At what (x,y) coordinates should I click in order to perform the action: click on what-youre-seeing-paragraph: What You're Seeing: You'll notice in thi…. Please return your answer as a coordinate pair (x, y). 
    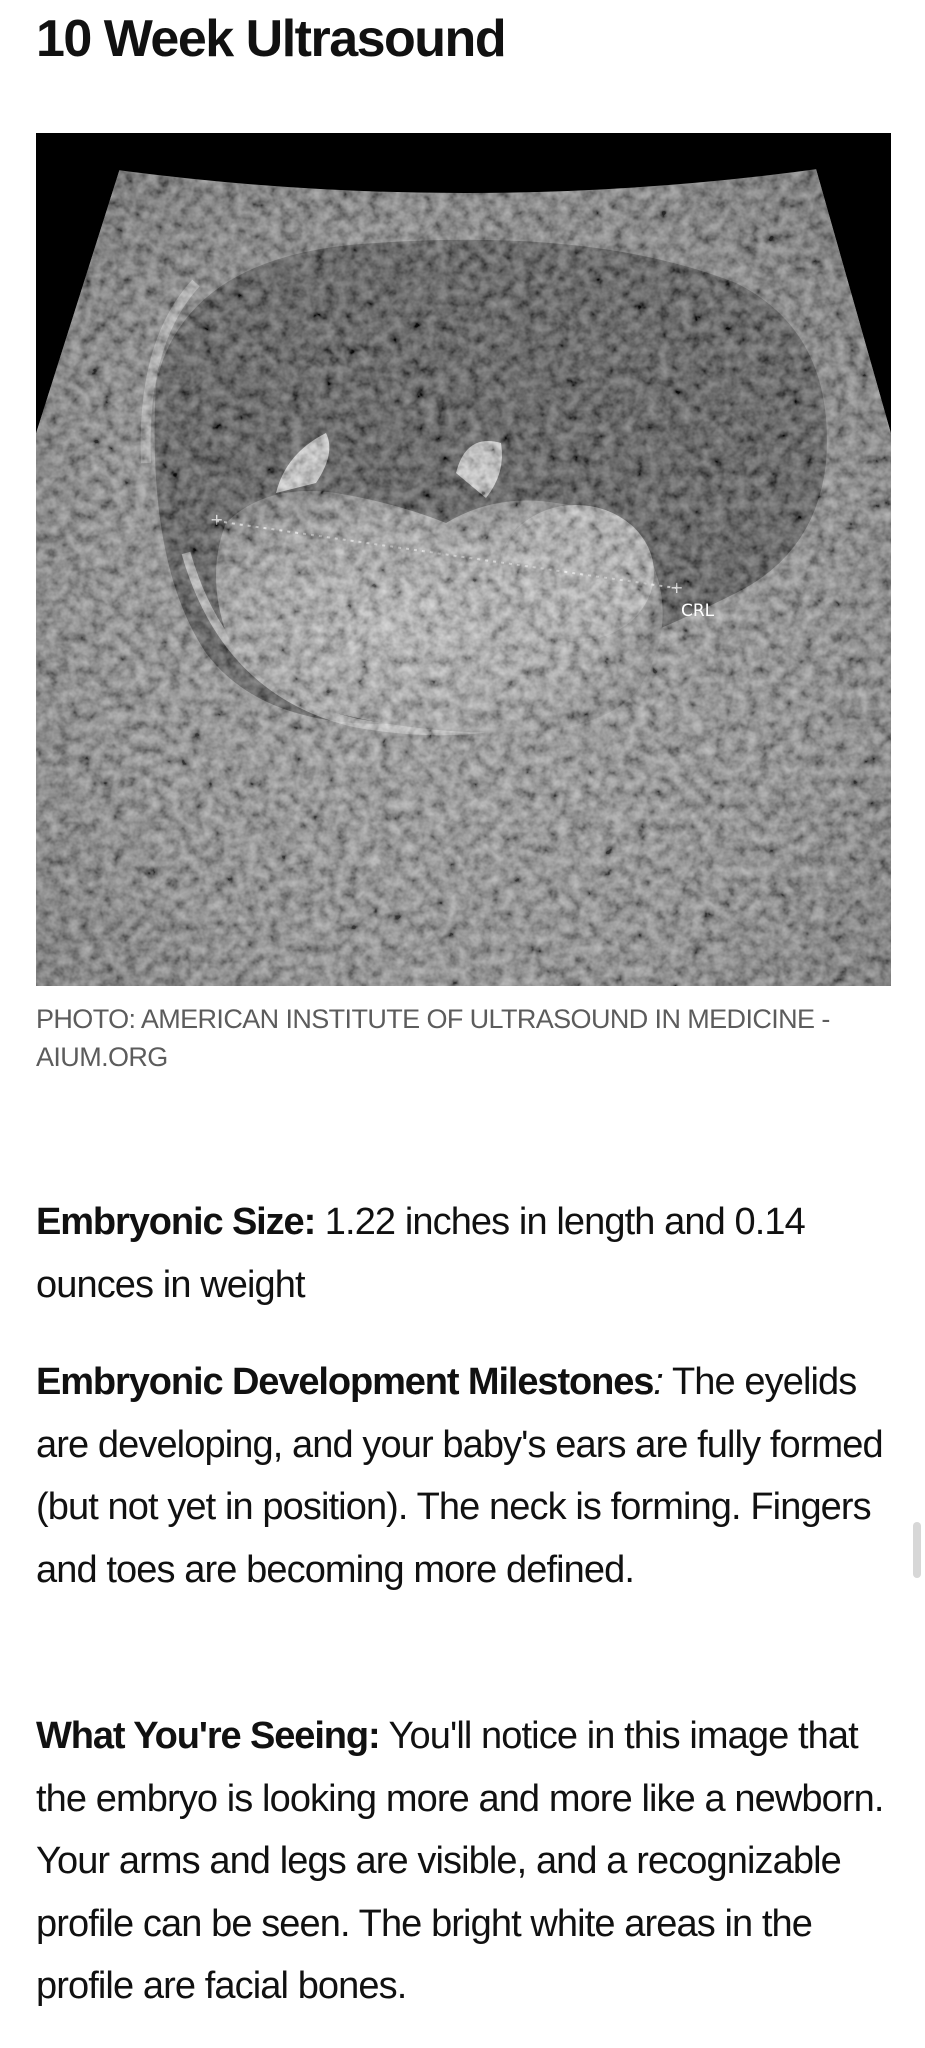
    Looking at the image, I should click on (463, 1861).